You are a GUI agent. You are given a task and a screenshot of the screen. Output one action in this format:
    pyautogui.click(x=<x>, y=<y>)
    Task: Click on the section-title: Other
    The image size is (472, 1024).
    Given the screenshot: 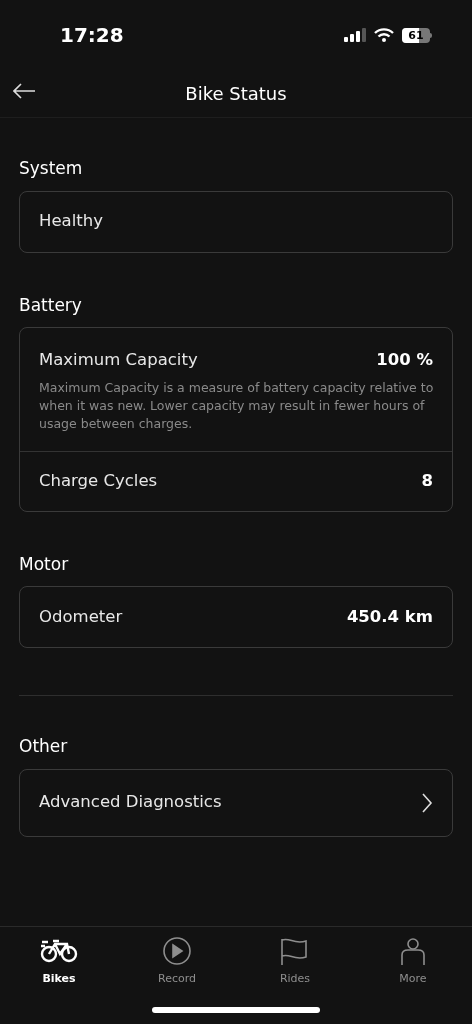 What is the action you would take?
    pyautogui.click(x=44, y=747)
    